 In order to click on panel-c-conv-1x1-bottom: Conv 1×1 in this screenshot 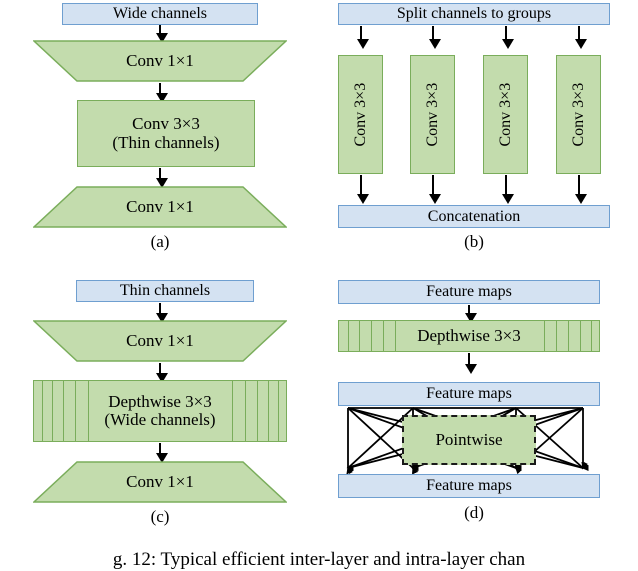, I will do `click(160, 482)`.